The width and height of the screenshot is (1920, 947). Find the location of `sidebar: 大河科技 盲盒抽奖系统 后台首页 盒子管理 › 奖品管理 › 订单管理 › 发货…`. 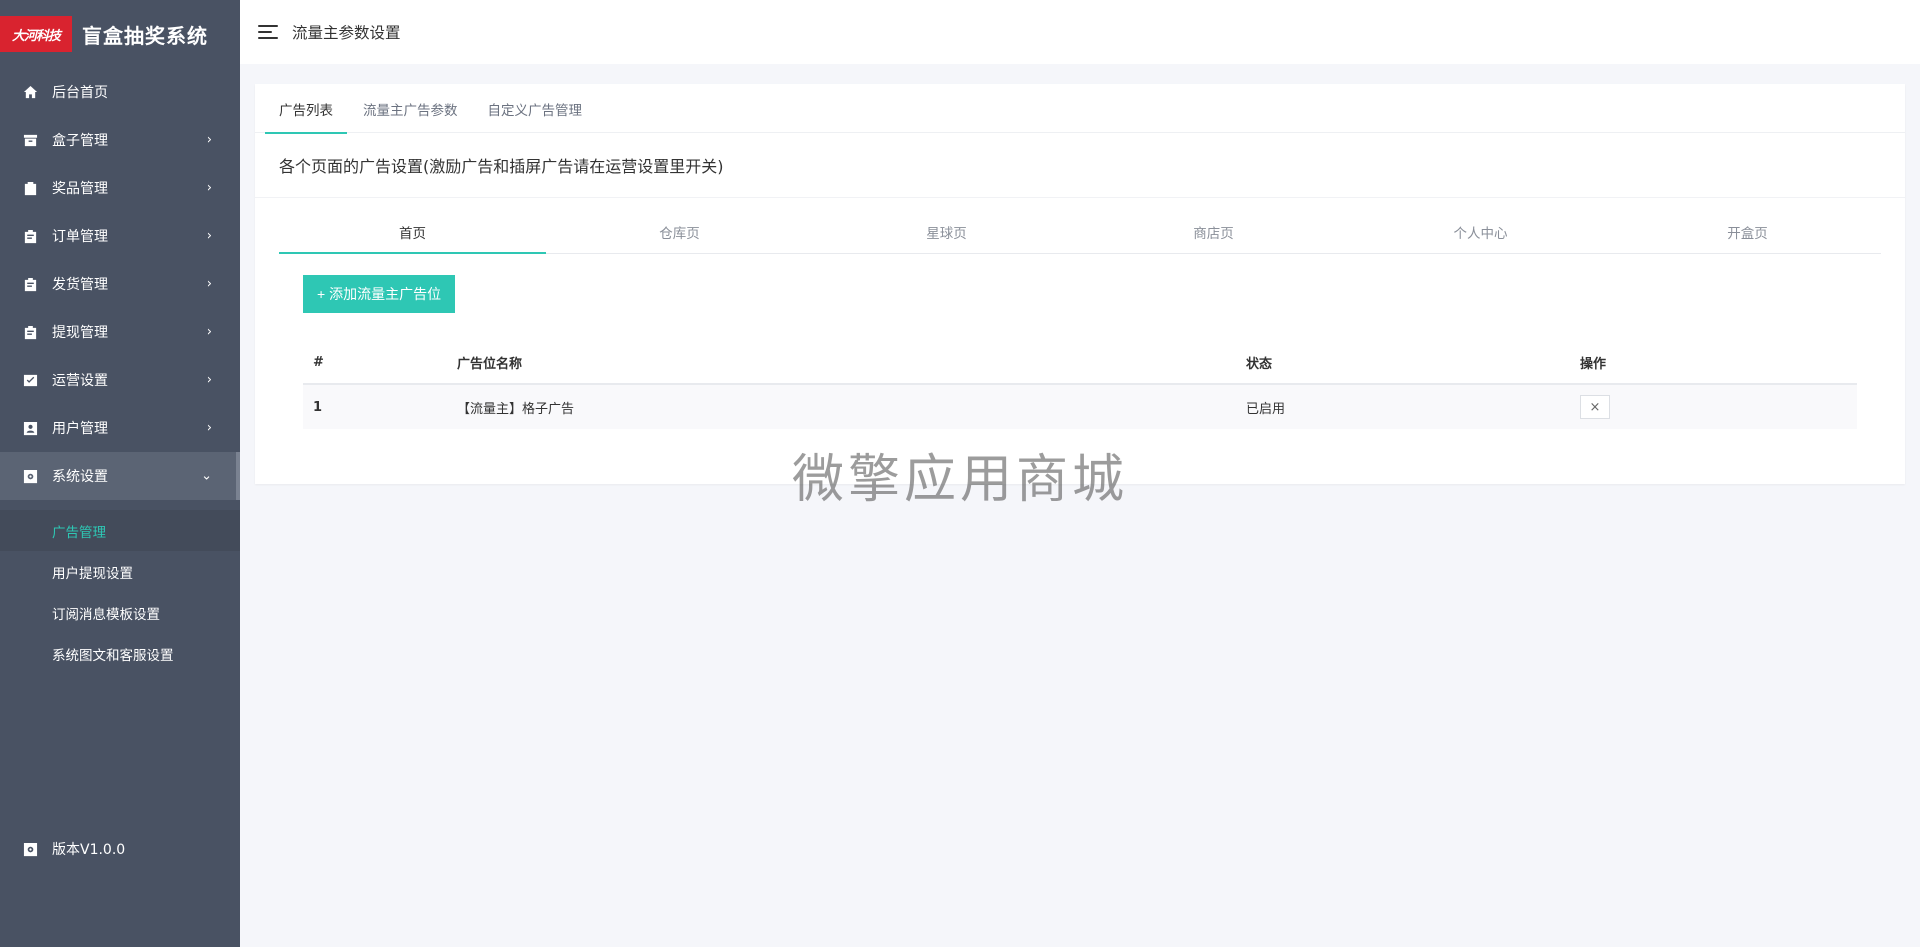

sidebar: 大河科技 盲盒抽奖系统 后台首页 盒子管理 › 奖品管理 › 订单管理 › 发货… is located at coordinates (120, 473).